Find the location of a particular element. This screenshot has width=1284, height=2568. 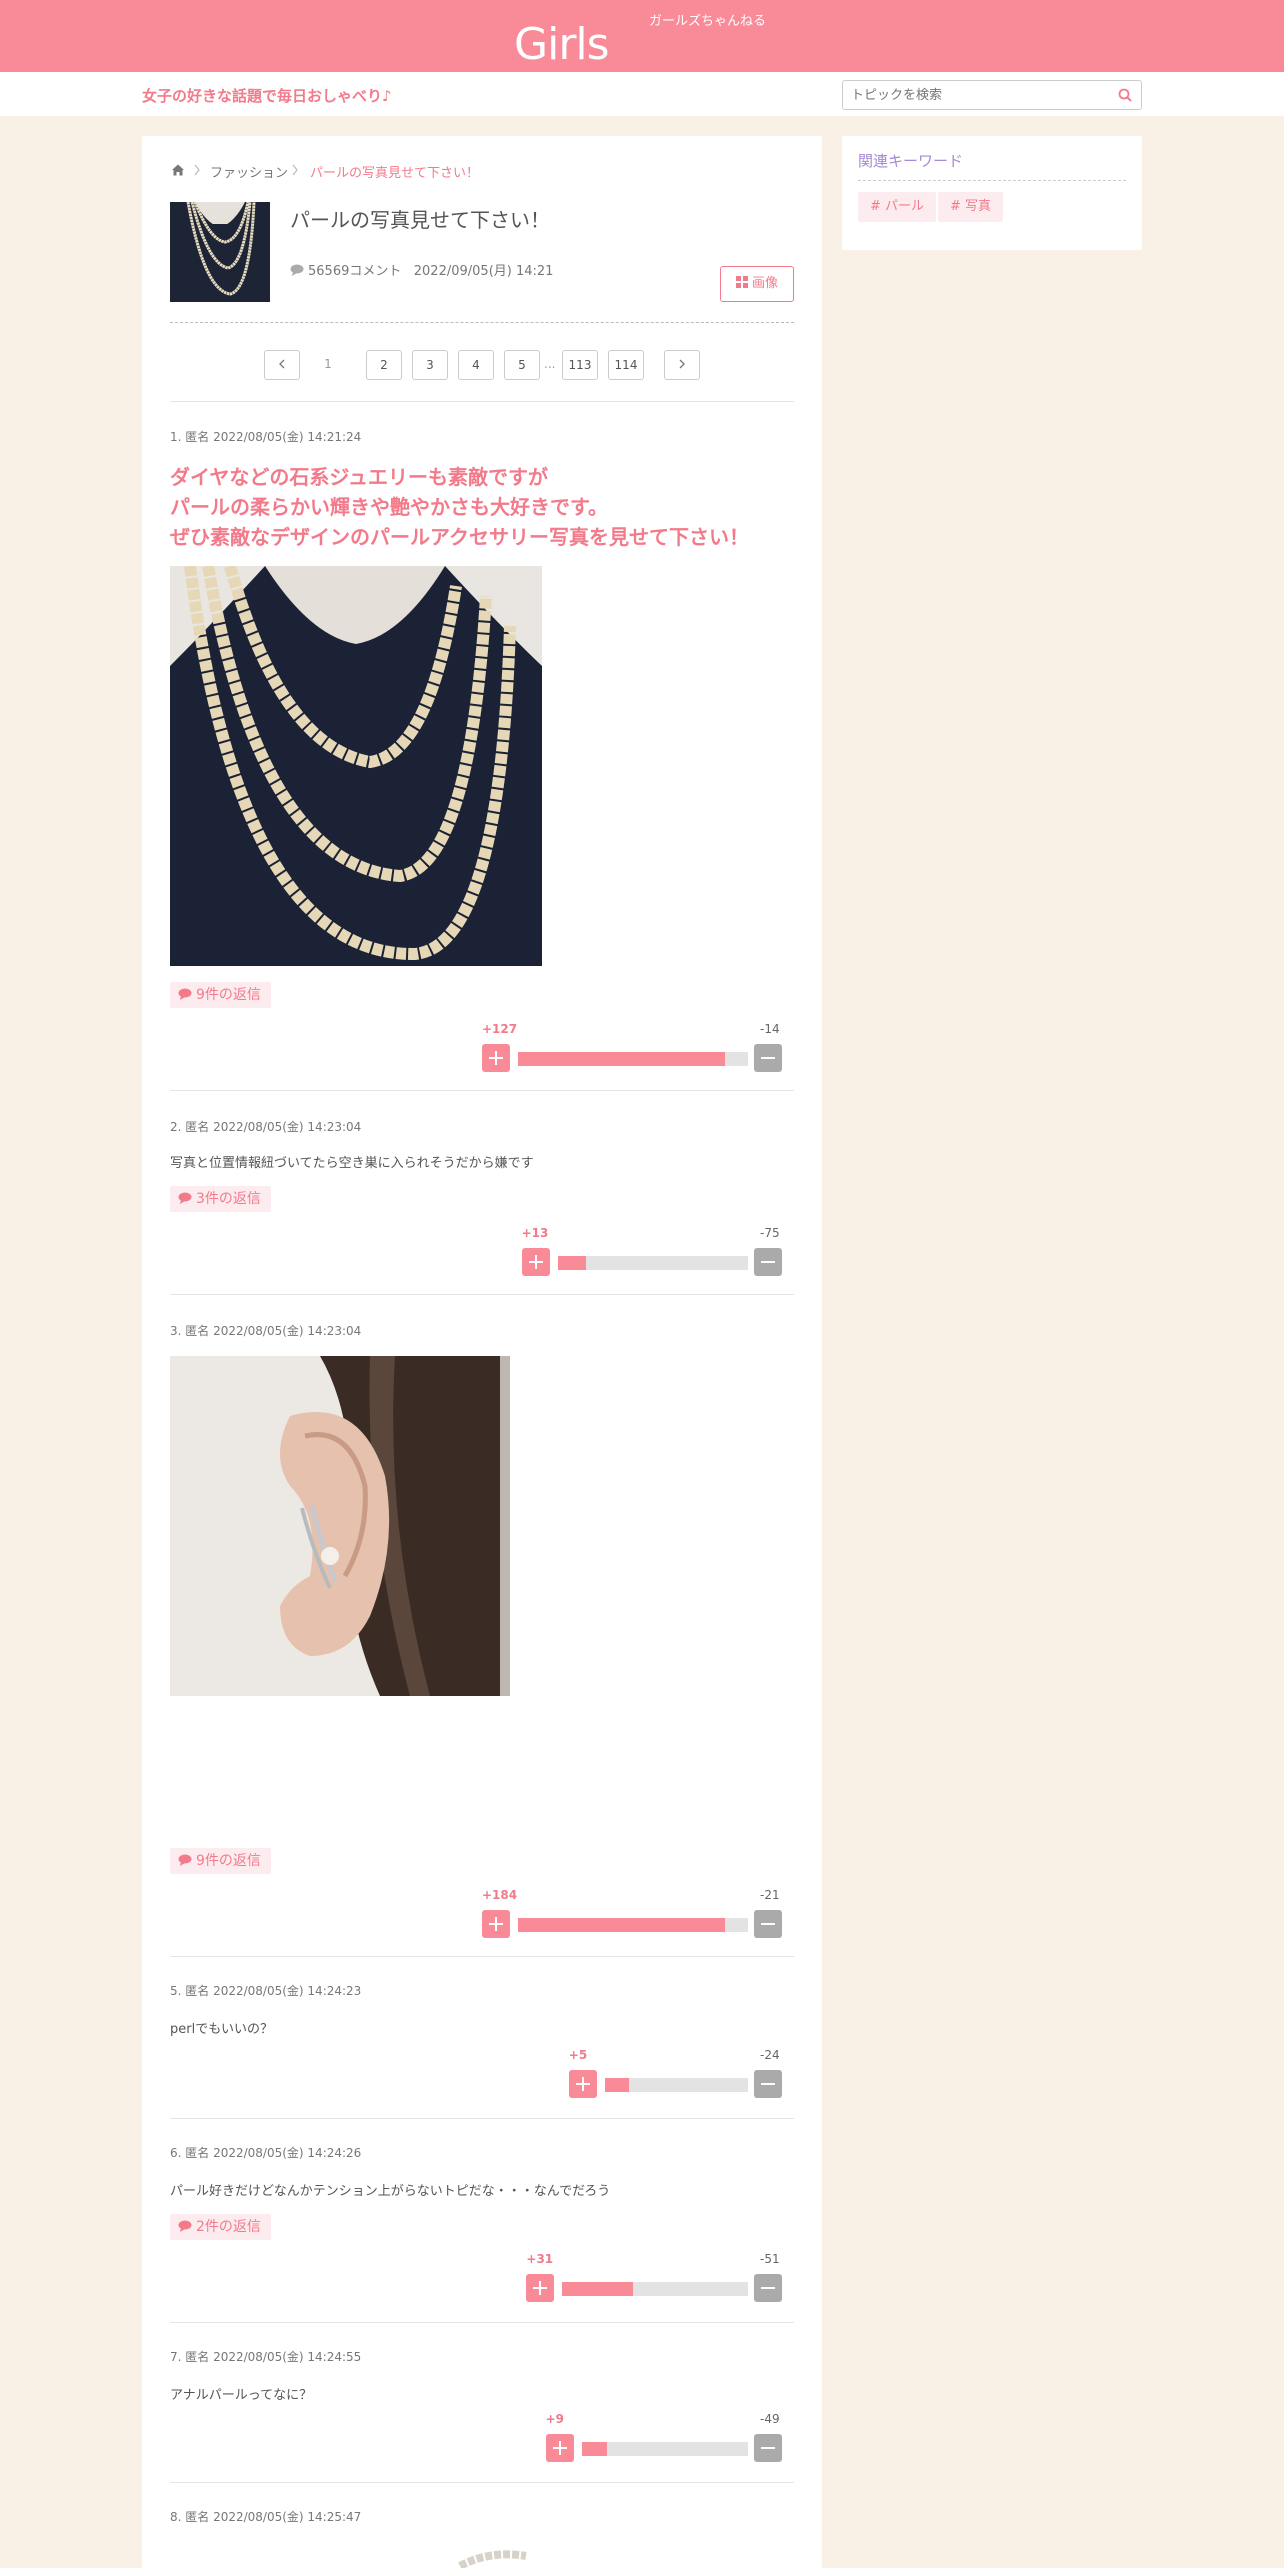

page-link: 114 is located at coordinates (626, 365).